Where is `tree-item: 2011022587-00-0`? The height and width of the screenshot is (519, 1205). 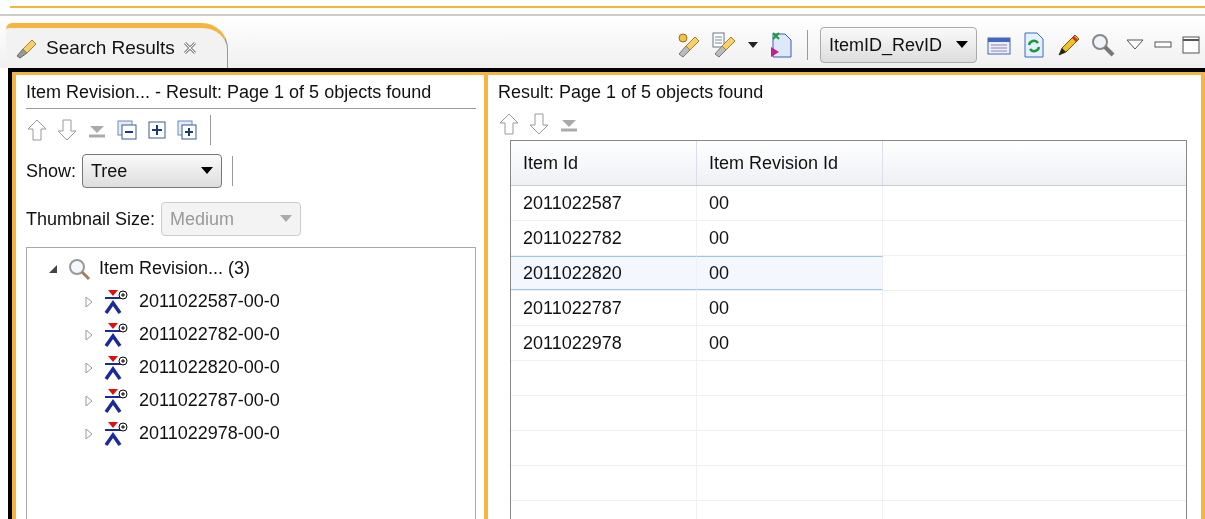
tree-item: 2011022587-00-0 is located at coordinates (209, 301).